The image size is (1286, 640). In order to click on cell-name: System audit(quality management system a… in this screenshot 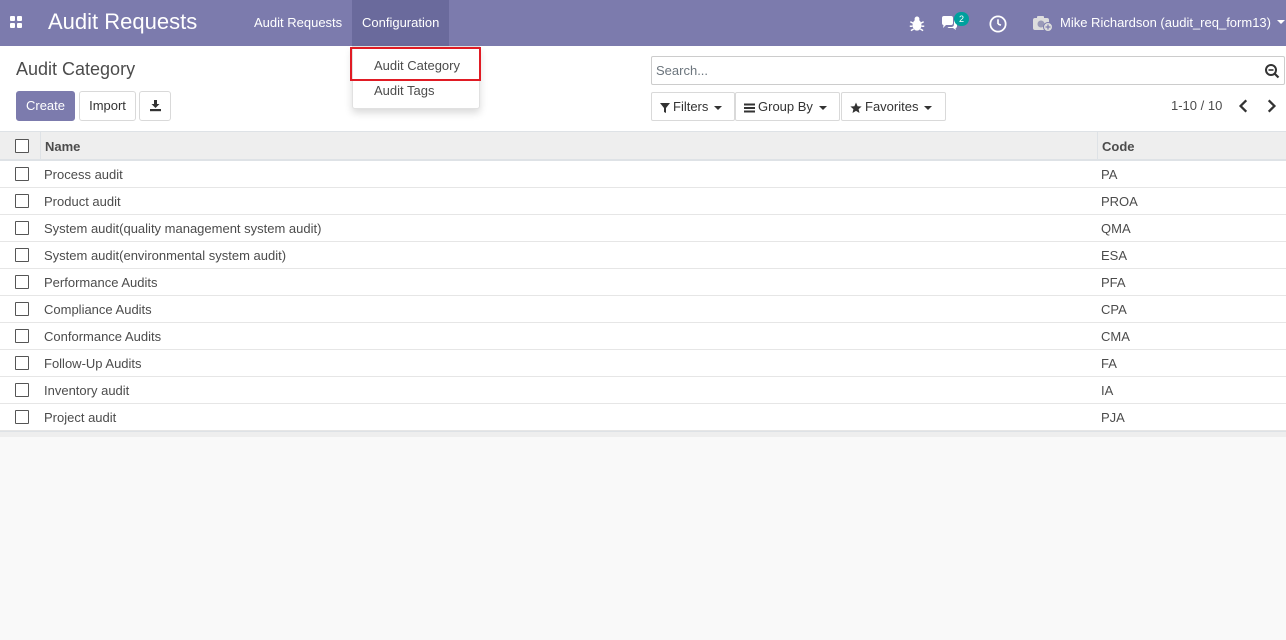, I will do `click(183, 228)`.